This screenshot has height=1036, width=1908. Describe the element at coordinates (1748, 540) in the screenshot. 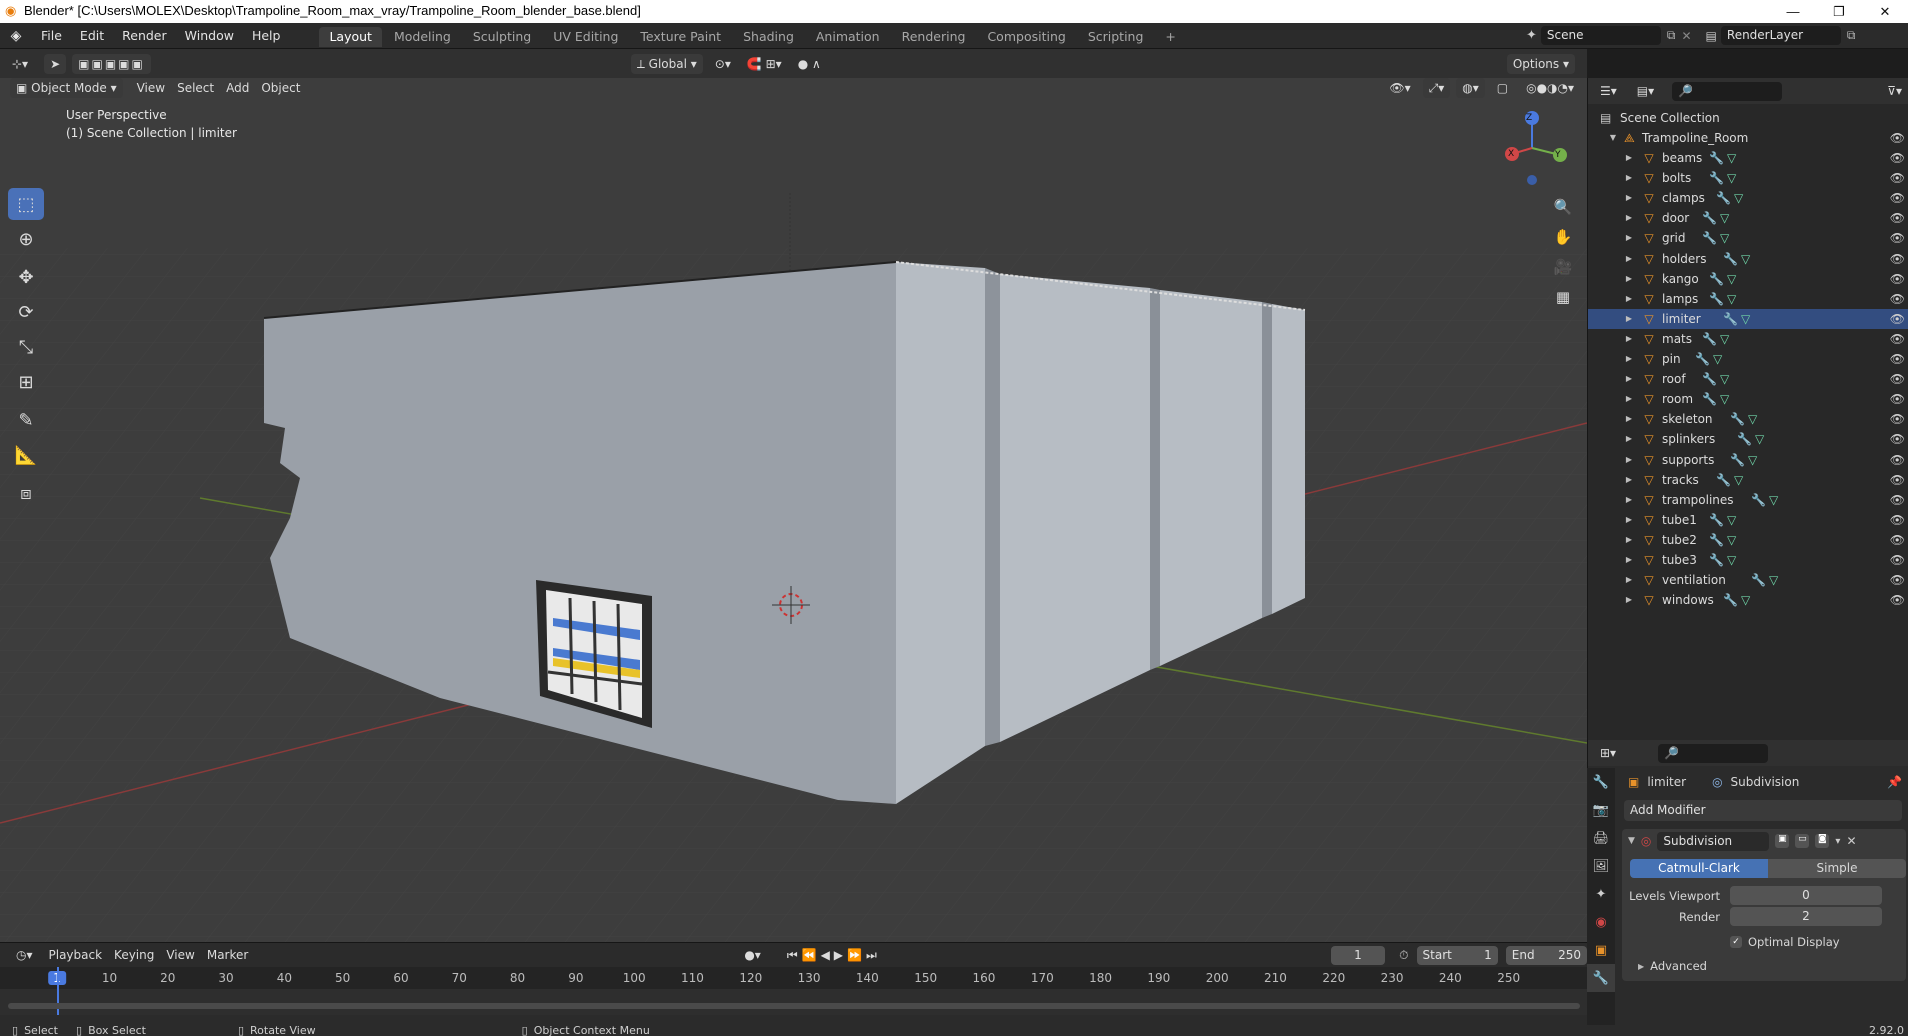

I see `outliner-item-tube2: ▶ ▽ tube2 🔧 ▽ 👁` at that location.